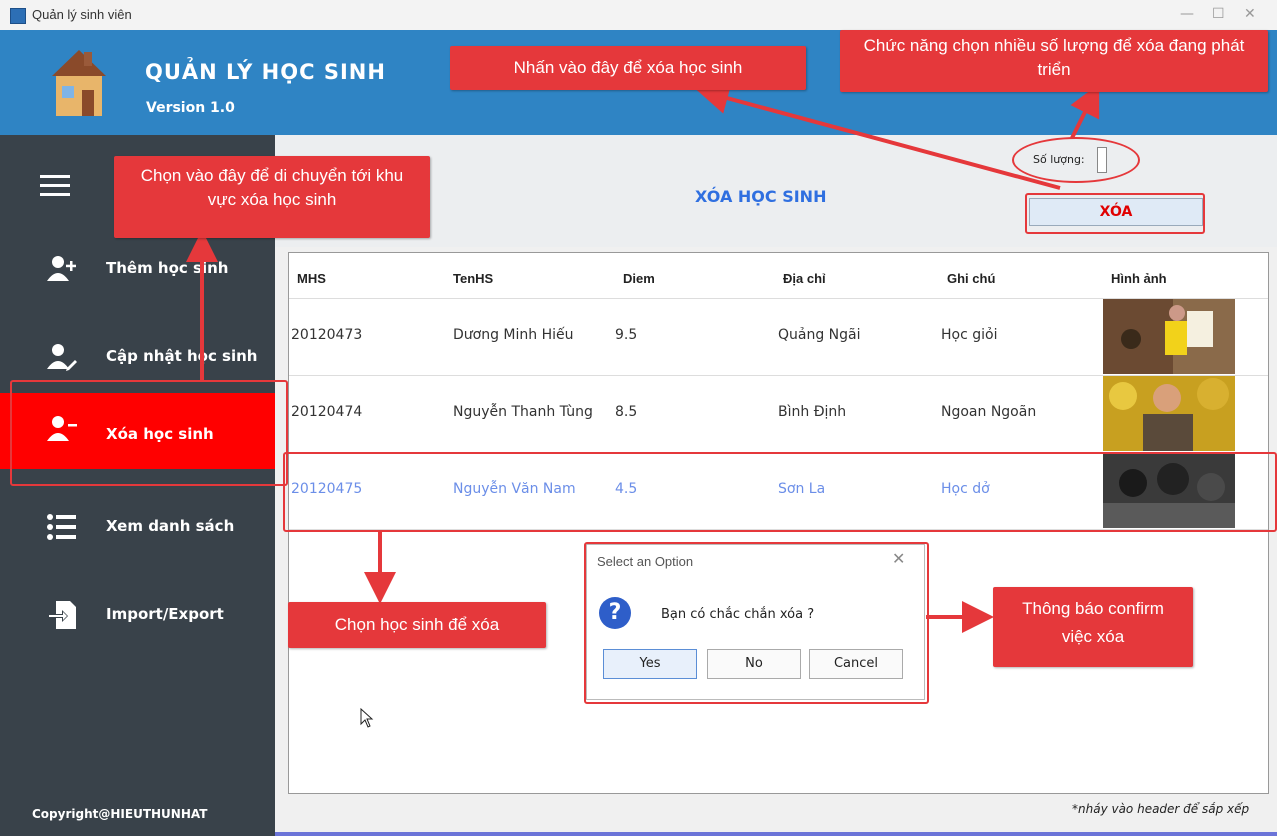 The width and height of the screenshot is (1277, 836). Describe the element at coordinates (638, 15) in the screenshot. I see `title-bar: Quản lý sinh viên — ☐ ✕` at that location.